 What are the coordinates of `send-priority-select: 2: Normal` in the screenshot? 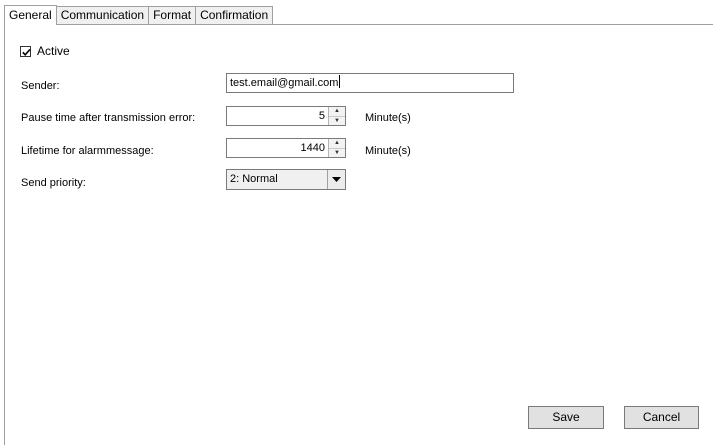 It's located at (286, 179).